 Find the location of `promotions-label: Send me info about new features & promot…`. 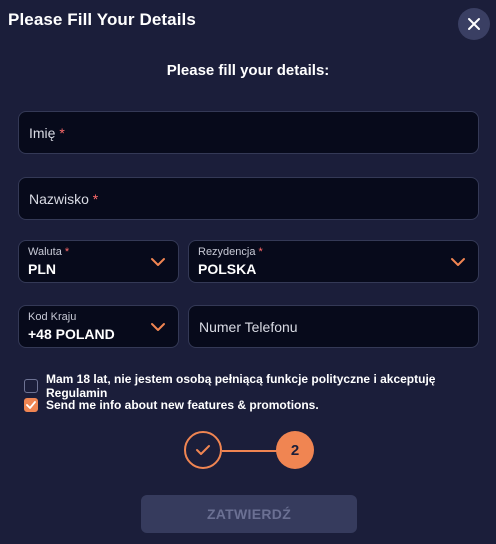

promotions-label: Send me info about new features & promot… is located at coordinates (182, 405).